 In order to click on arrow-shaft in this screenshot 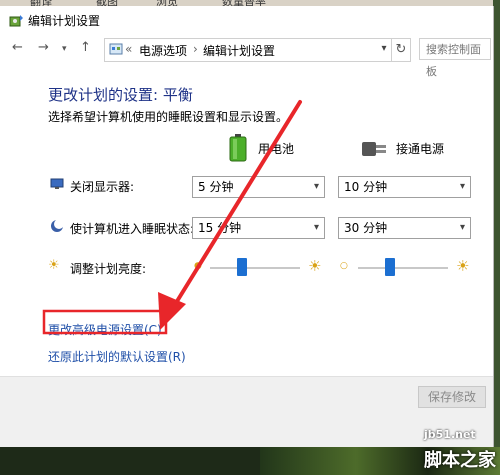, I will do `click(235, 206)`.